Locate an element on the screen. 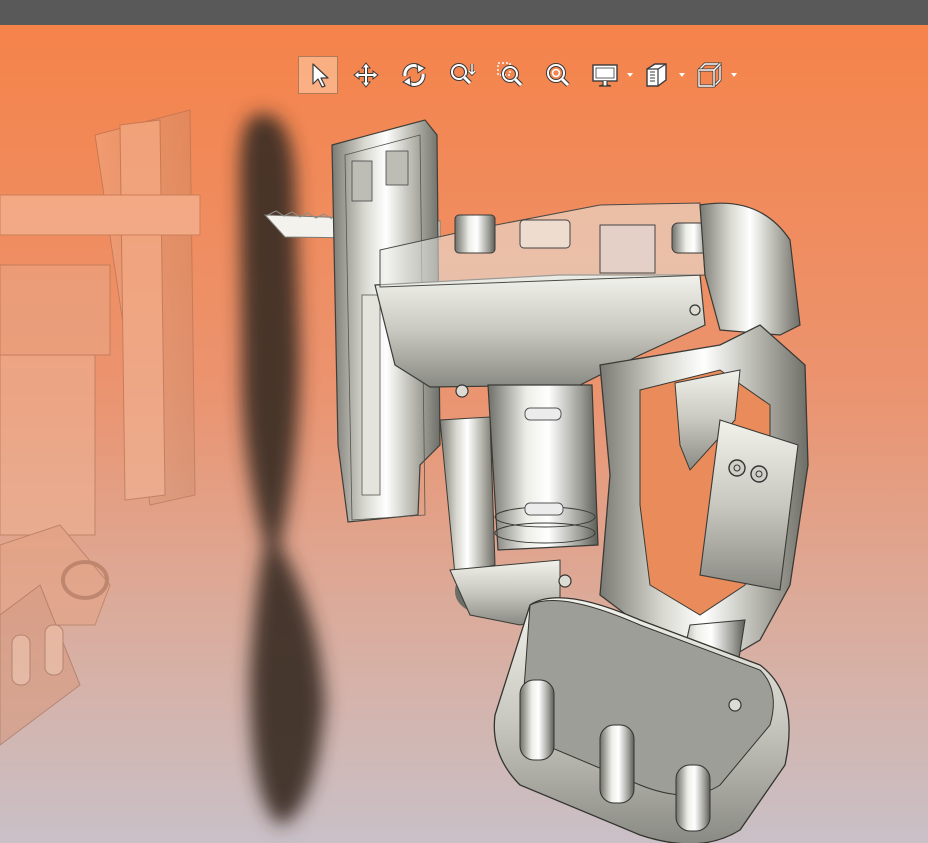  pan-tool-button is located at coordinates (366, 75).